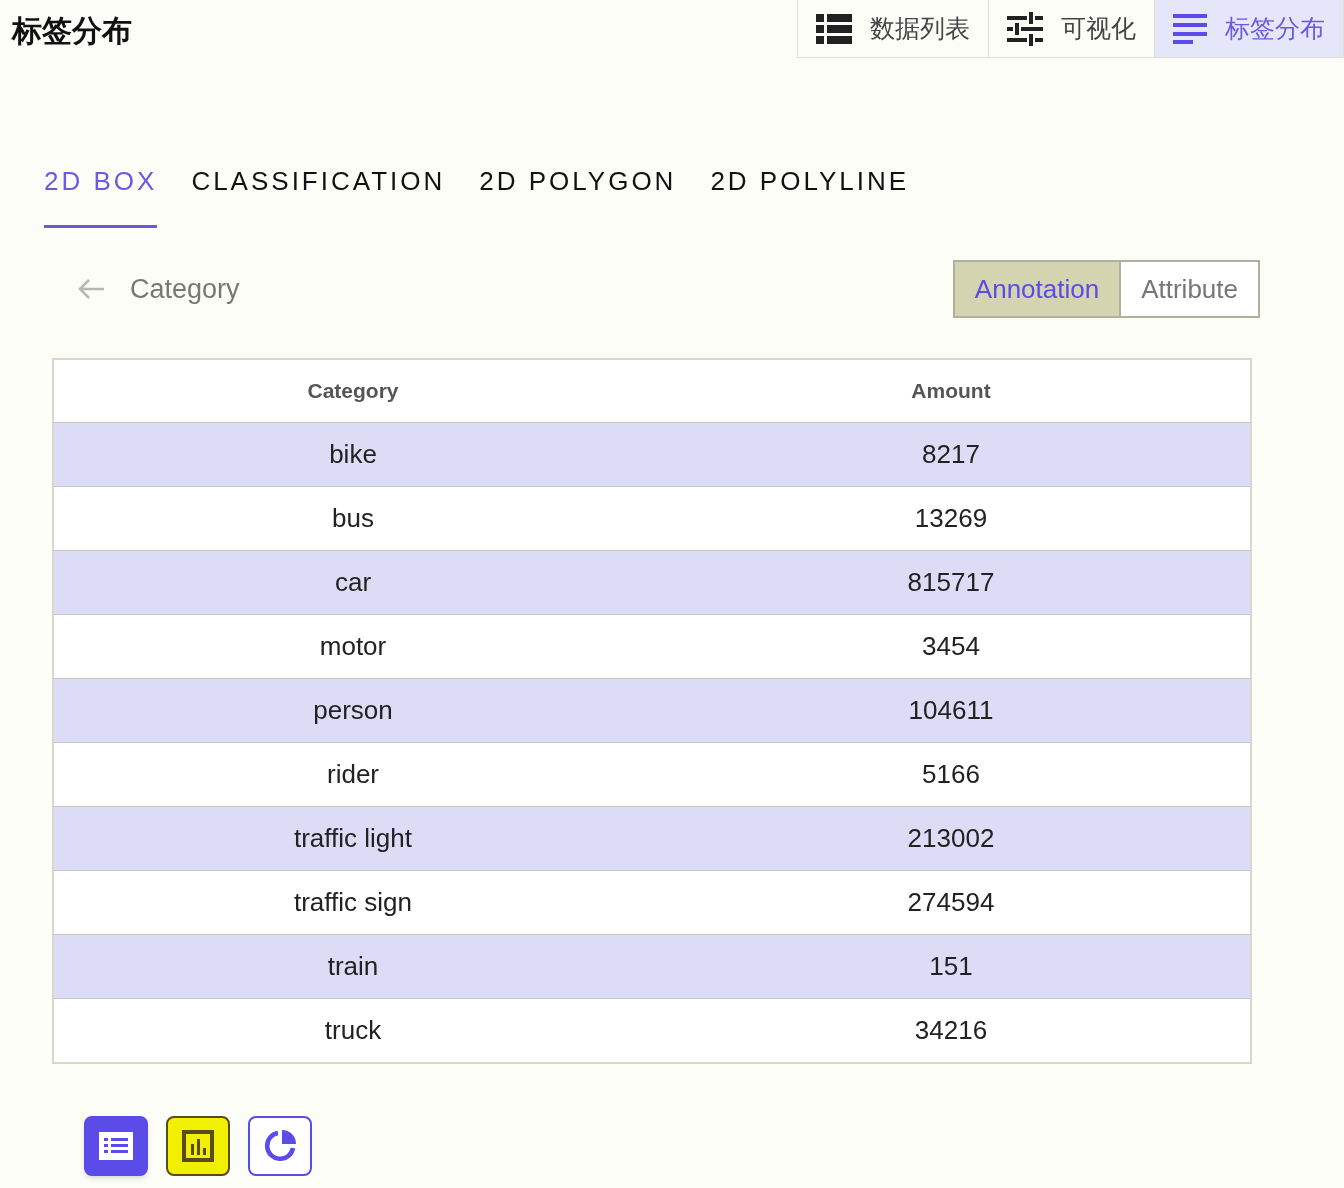 This screenshot has height=1188, width=1344. I want to click on menu-lines-icon, so click(1190, 28).